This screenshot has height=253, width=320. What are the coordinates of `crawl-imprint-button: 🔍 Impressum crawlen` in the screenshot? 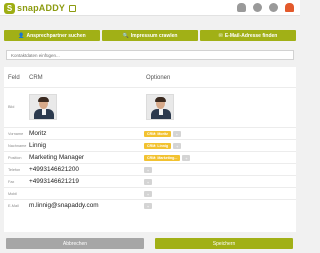 It's located at (150, 35).